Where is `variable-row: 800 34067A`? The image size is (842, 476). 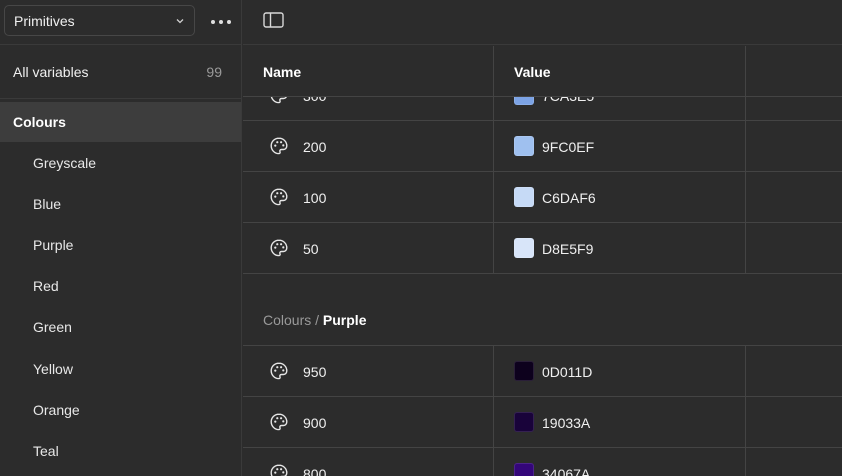 variable-row: 800 34067A is located at coordinates (542, 462).